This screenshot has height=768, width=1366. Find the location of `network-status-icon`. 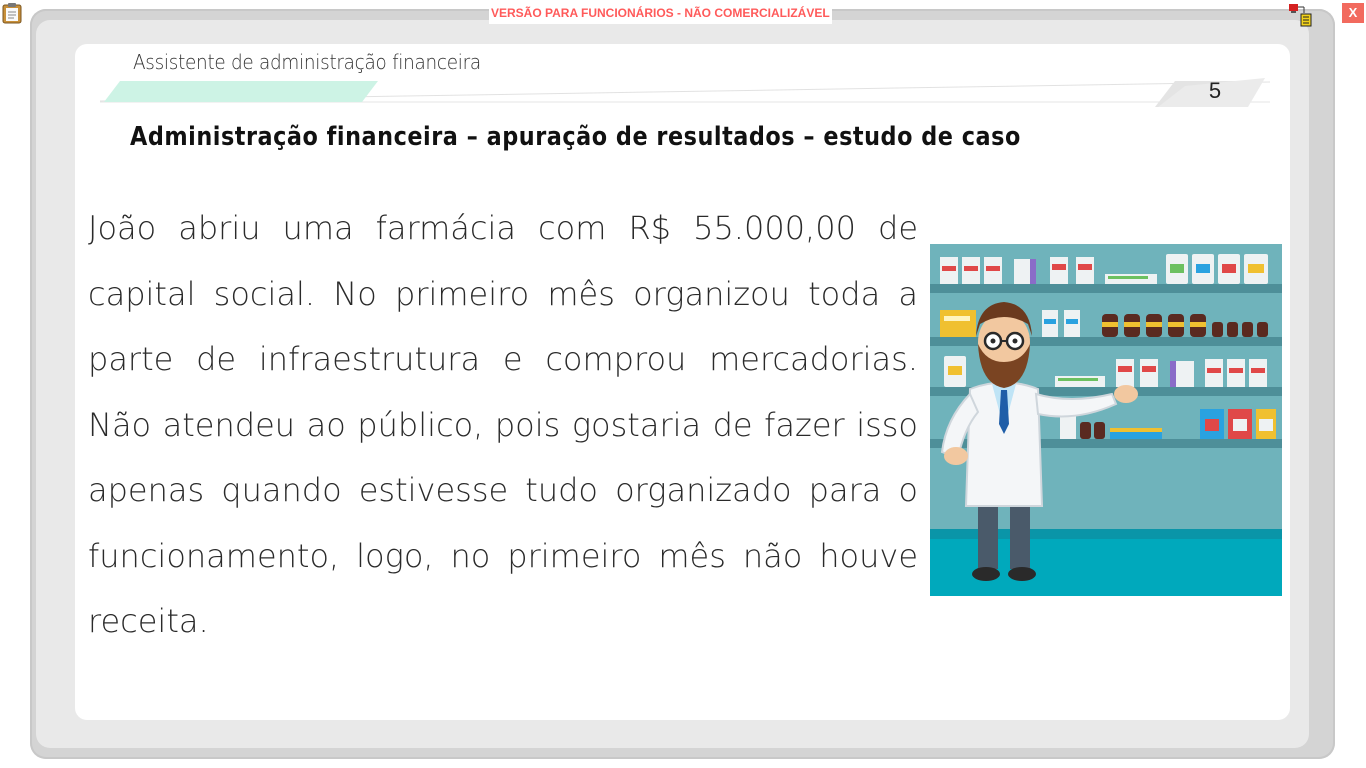

network-status-icon is located at coordinates (1301, 15).